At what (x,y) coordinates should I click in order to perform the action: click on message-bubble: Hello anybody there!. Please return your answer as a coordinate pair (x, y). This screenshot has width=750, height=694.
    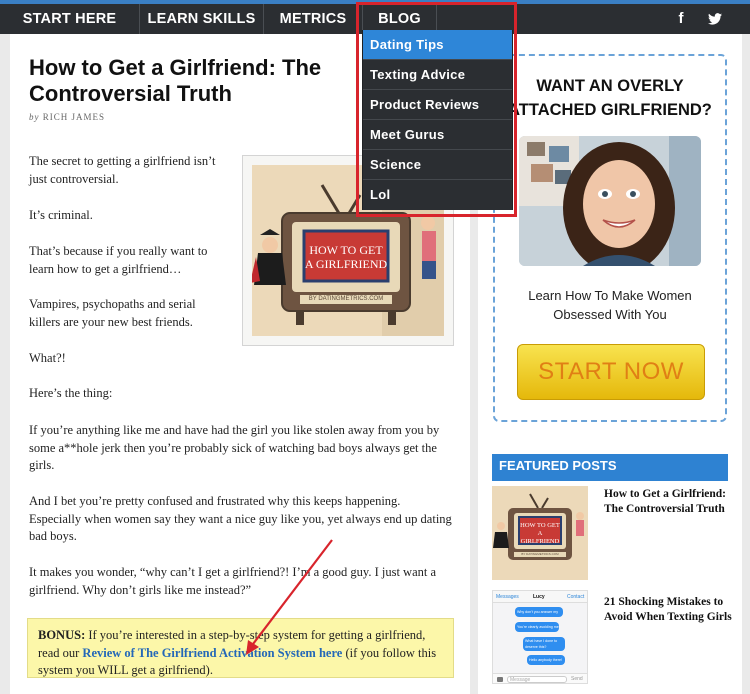
    Looking at the image, I should click on (546, 660).